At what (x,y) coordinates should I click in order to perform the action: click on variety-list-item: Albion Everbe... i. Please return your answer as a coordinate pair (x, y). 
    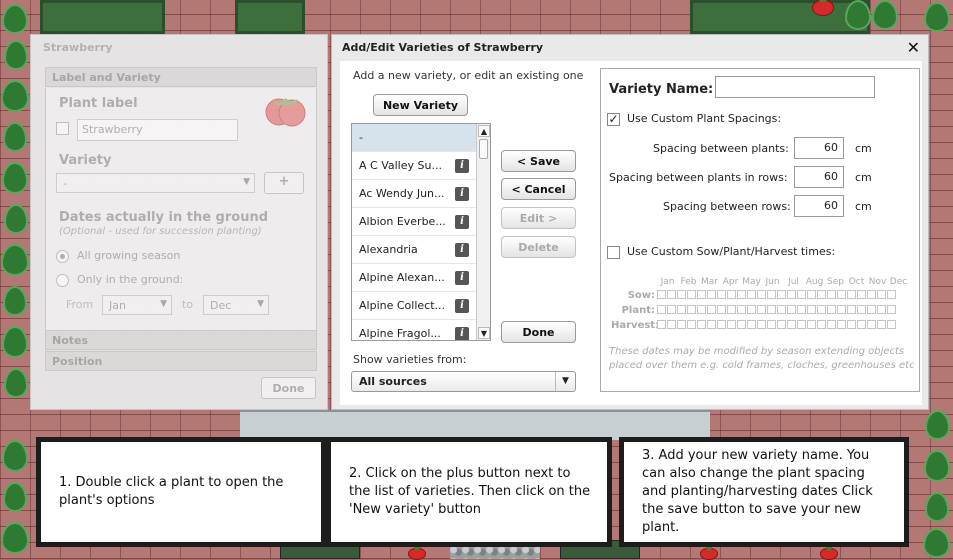
    Looking at the image, I should click on (421, 222).